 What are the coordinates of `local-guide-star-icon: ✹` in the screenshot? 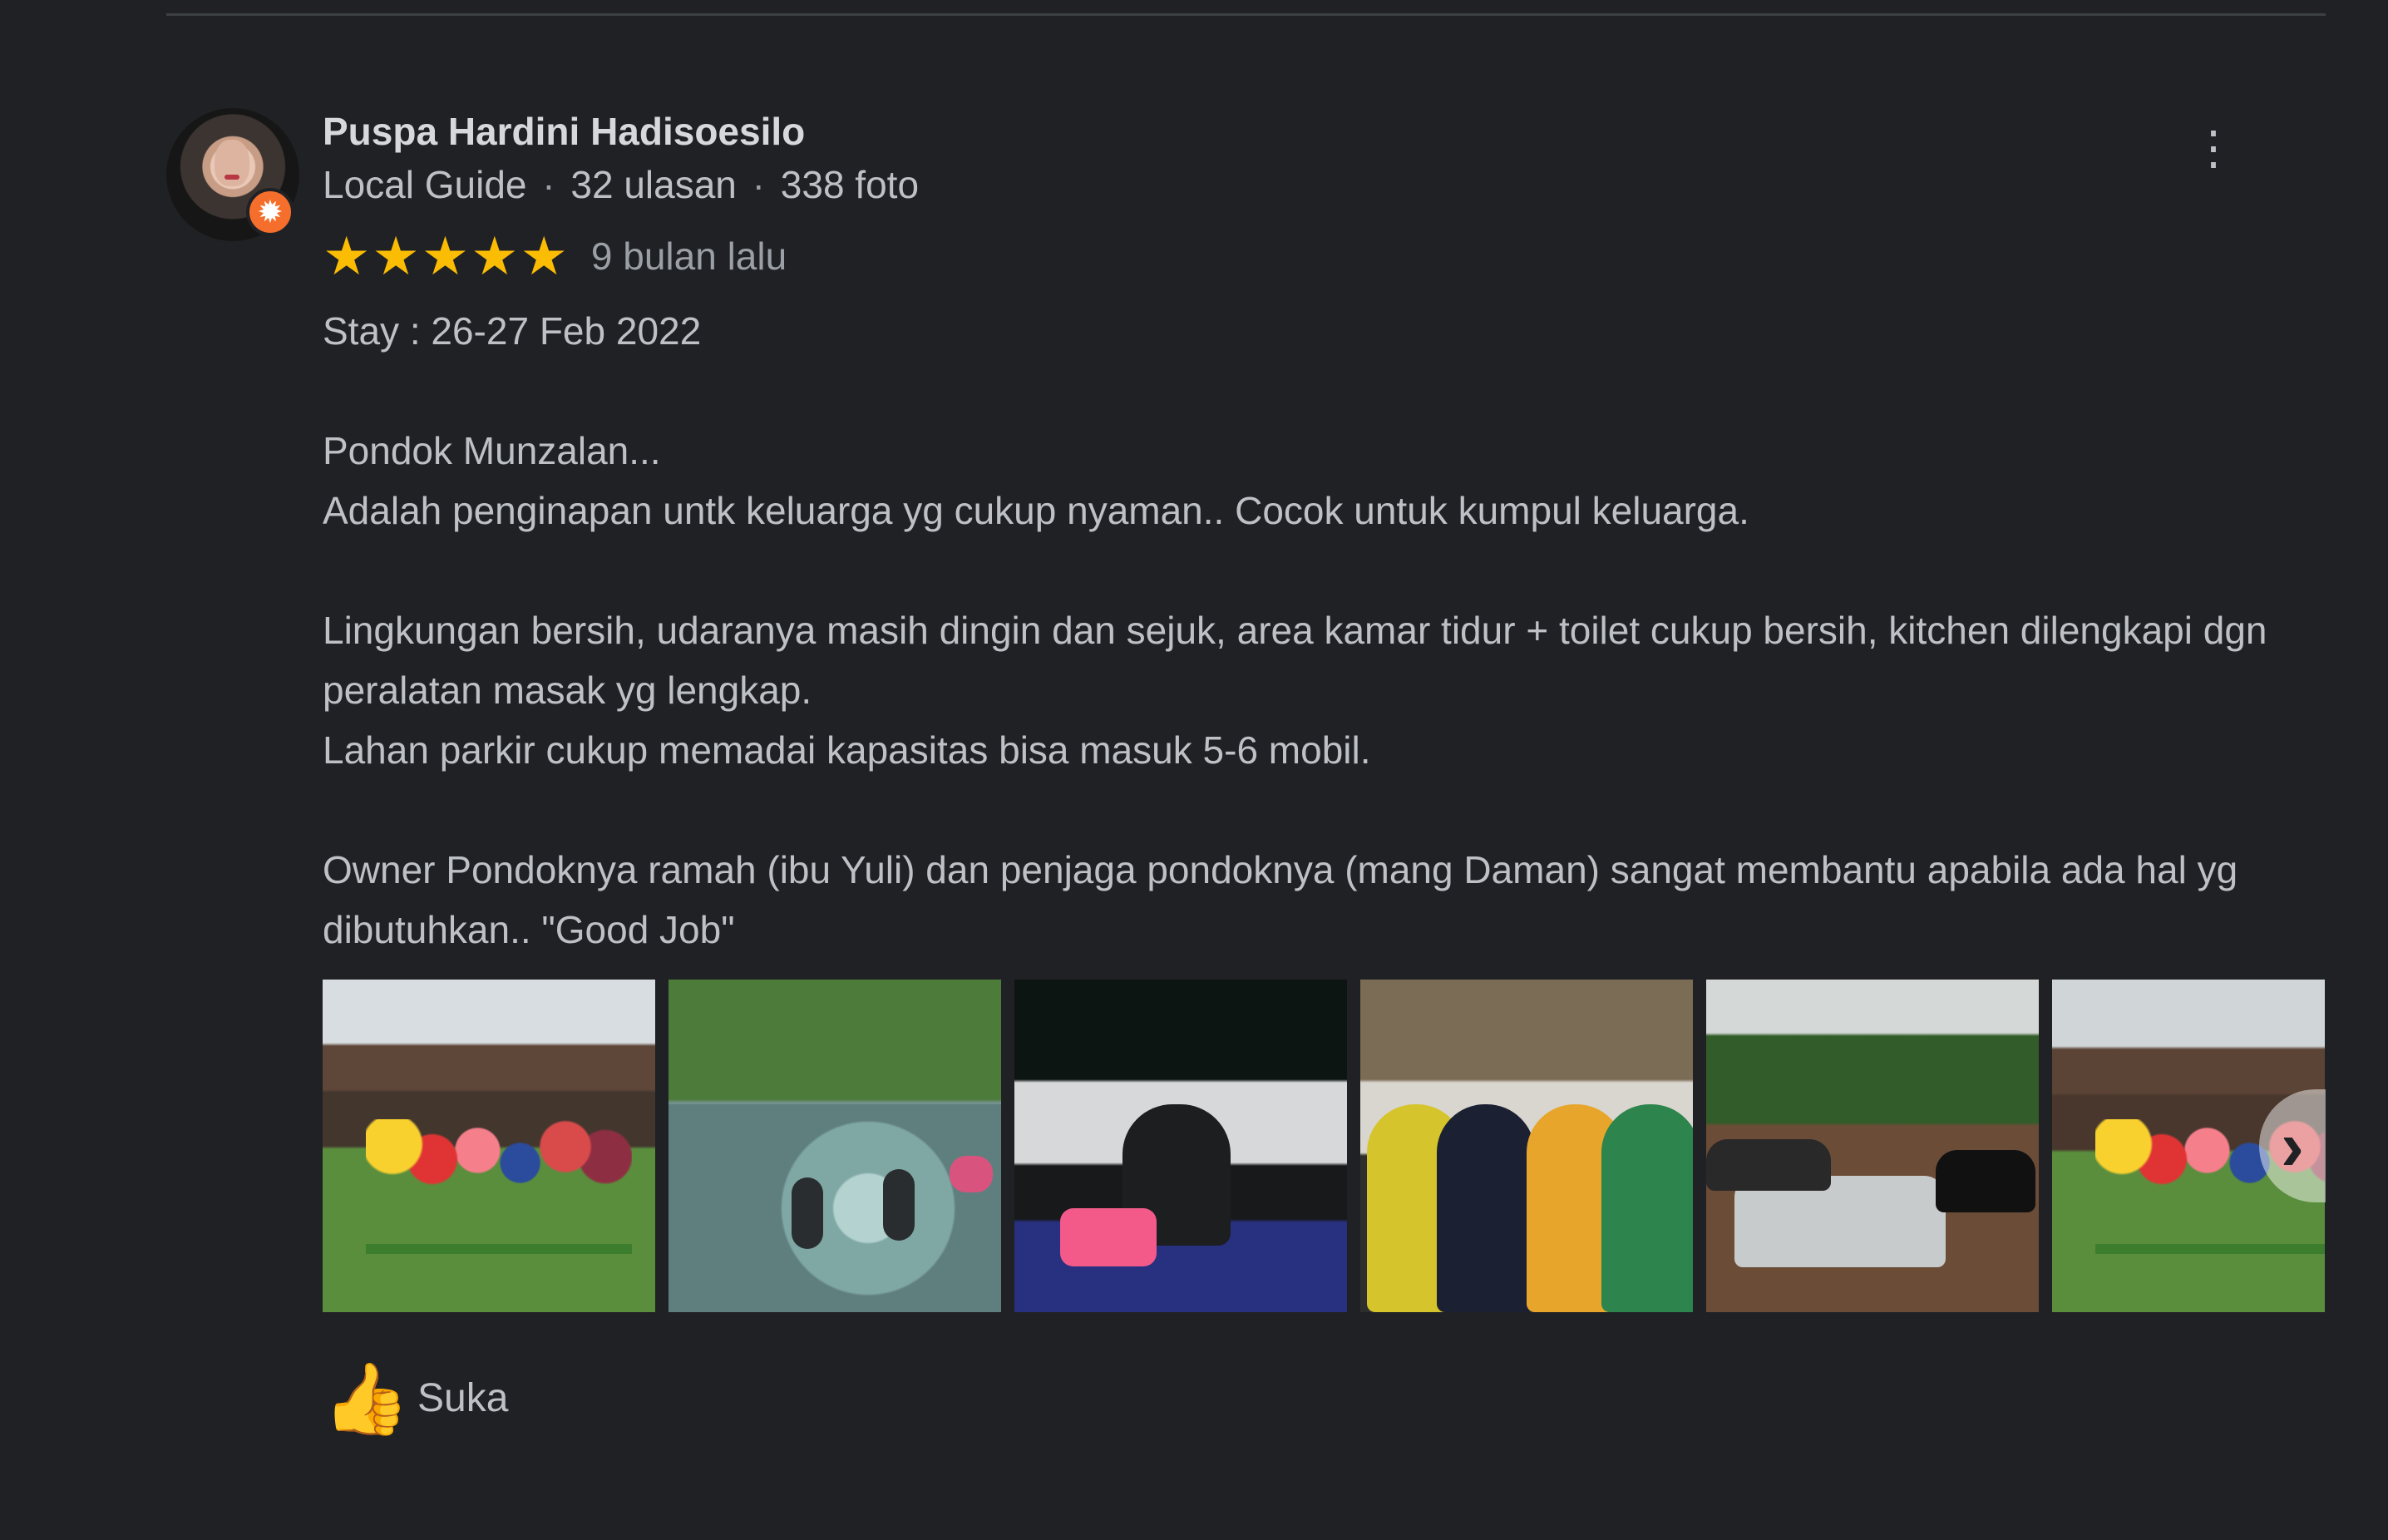 It's located at (270, 212).